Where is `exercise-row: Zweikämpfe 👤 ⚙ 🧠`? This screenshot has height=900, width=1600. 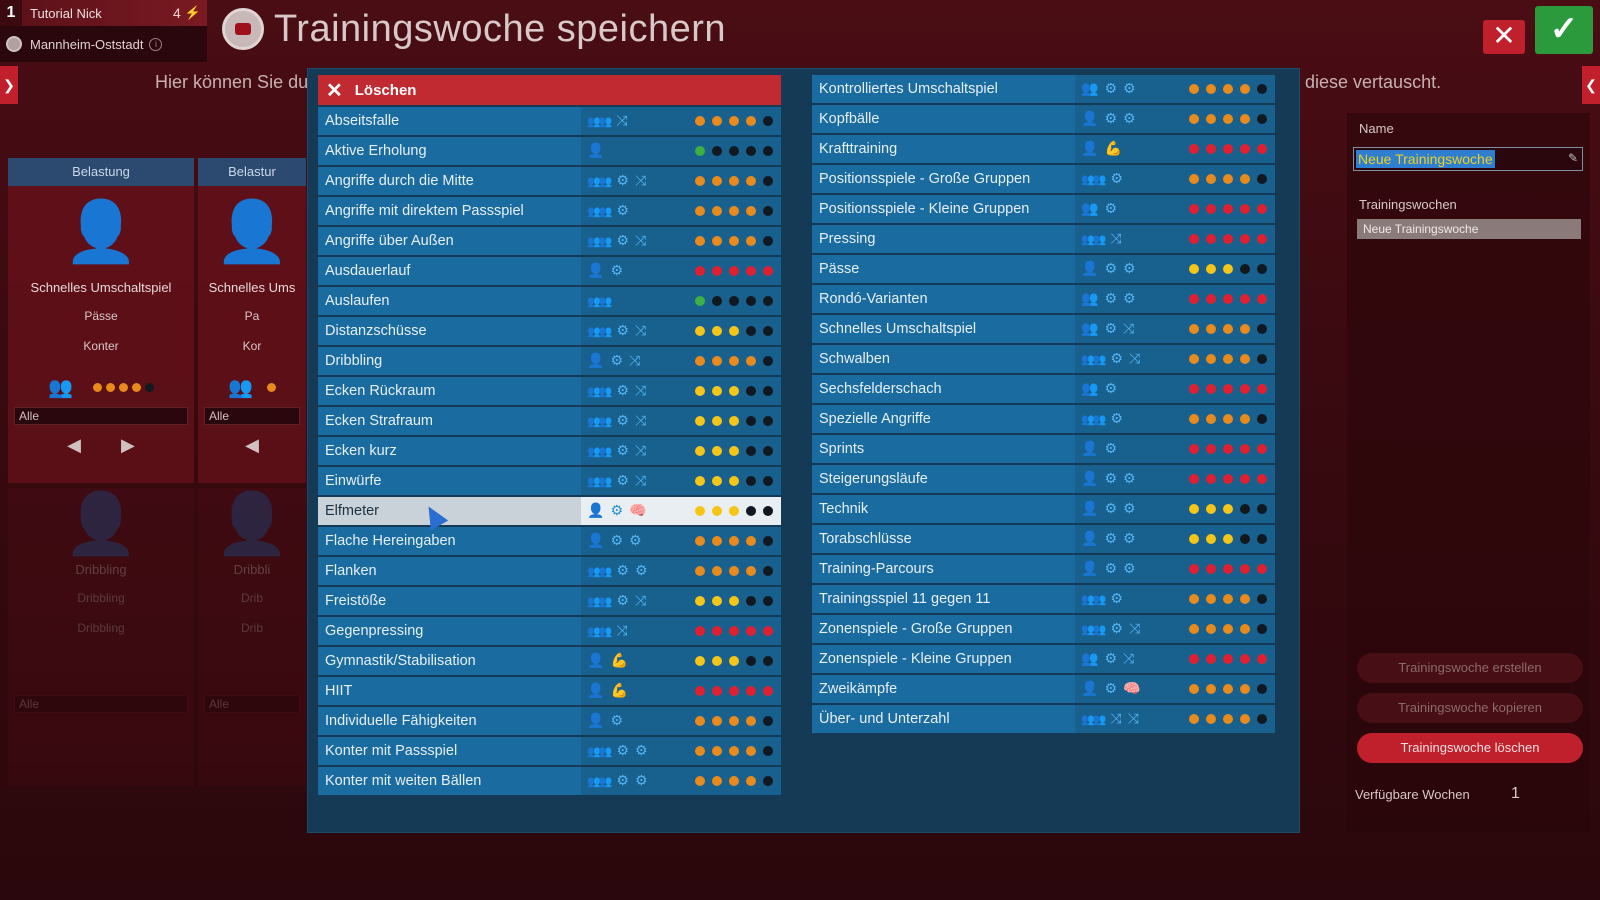
exercise-row: Zweikämpfe 👤 ⚙ 🧠 is located at coordinates (1043, 689).